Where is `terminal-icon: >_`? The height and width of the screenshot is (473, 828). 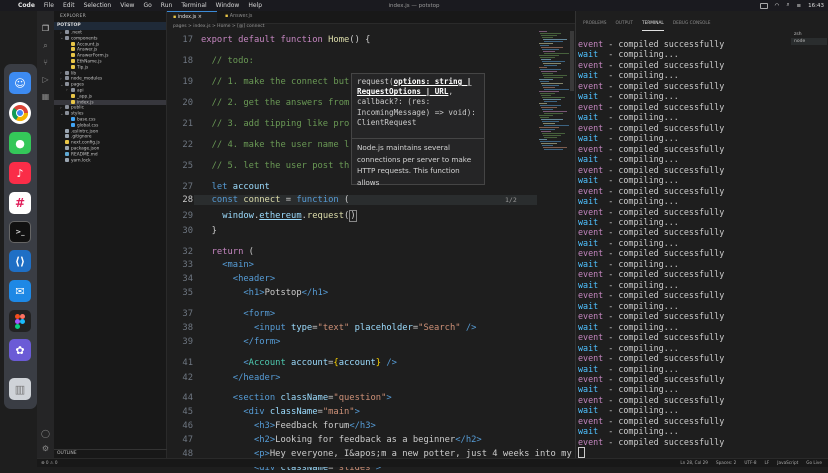
terminal-icon: >_ is located at coordinates (20, 232).